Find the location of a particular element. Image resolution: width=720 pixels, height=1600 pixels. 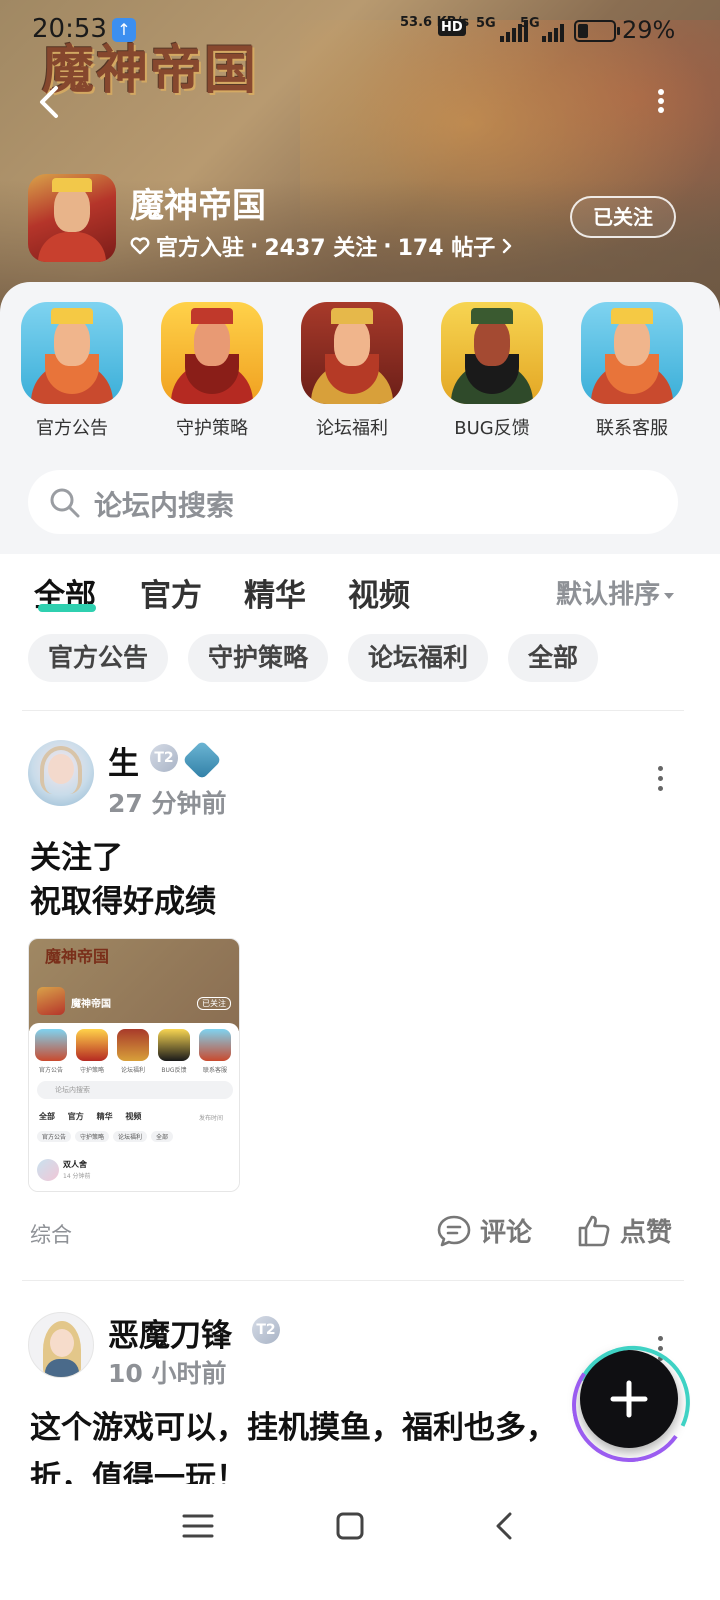

menu-nav-button is located at coordinates (198, 1526).